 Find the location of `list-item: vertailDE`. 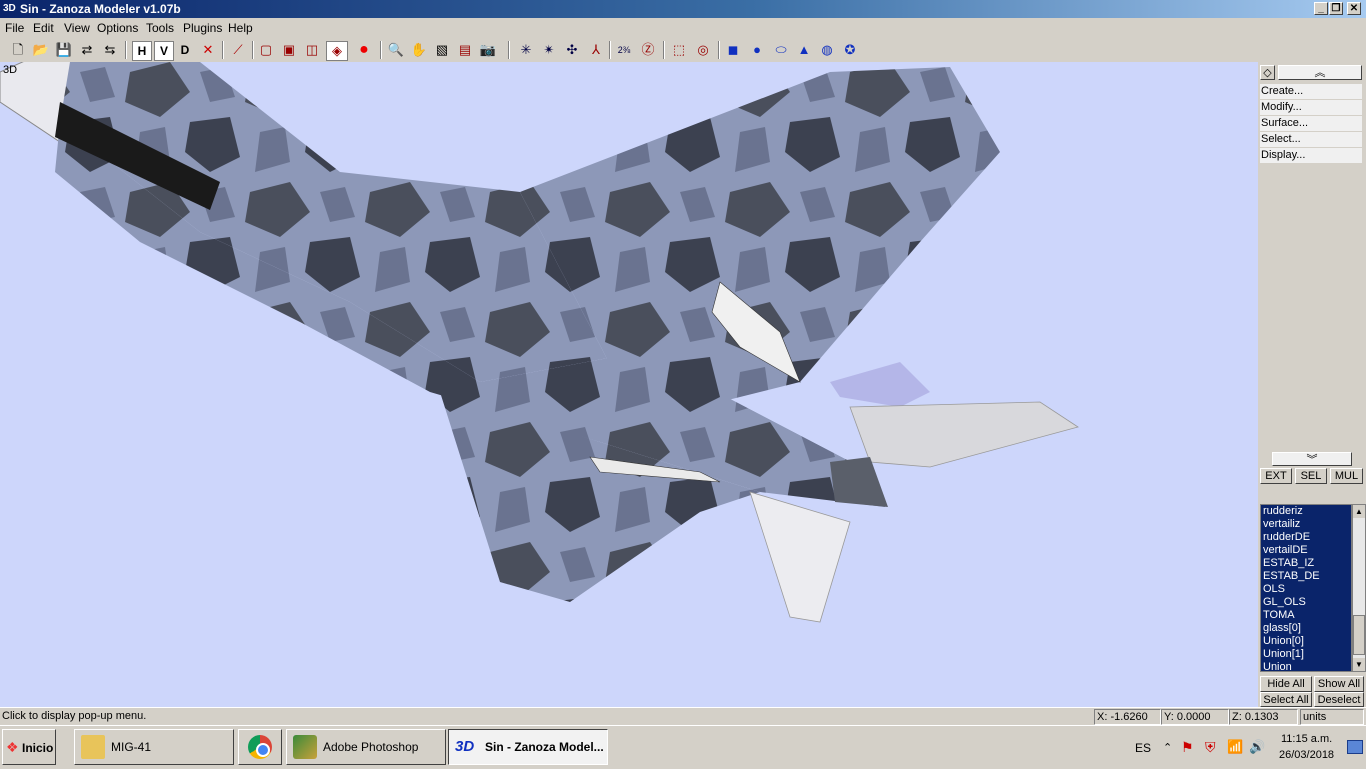

list-item: vertailDE is located at coordinates (1306, 550).